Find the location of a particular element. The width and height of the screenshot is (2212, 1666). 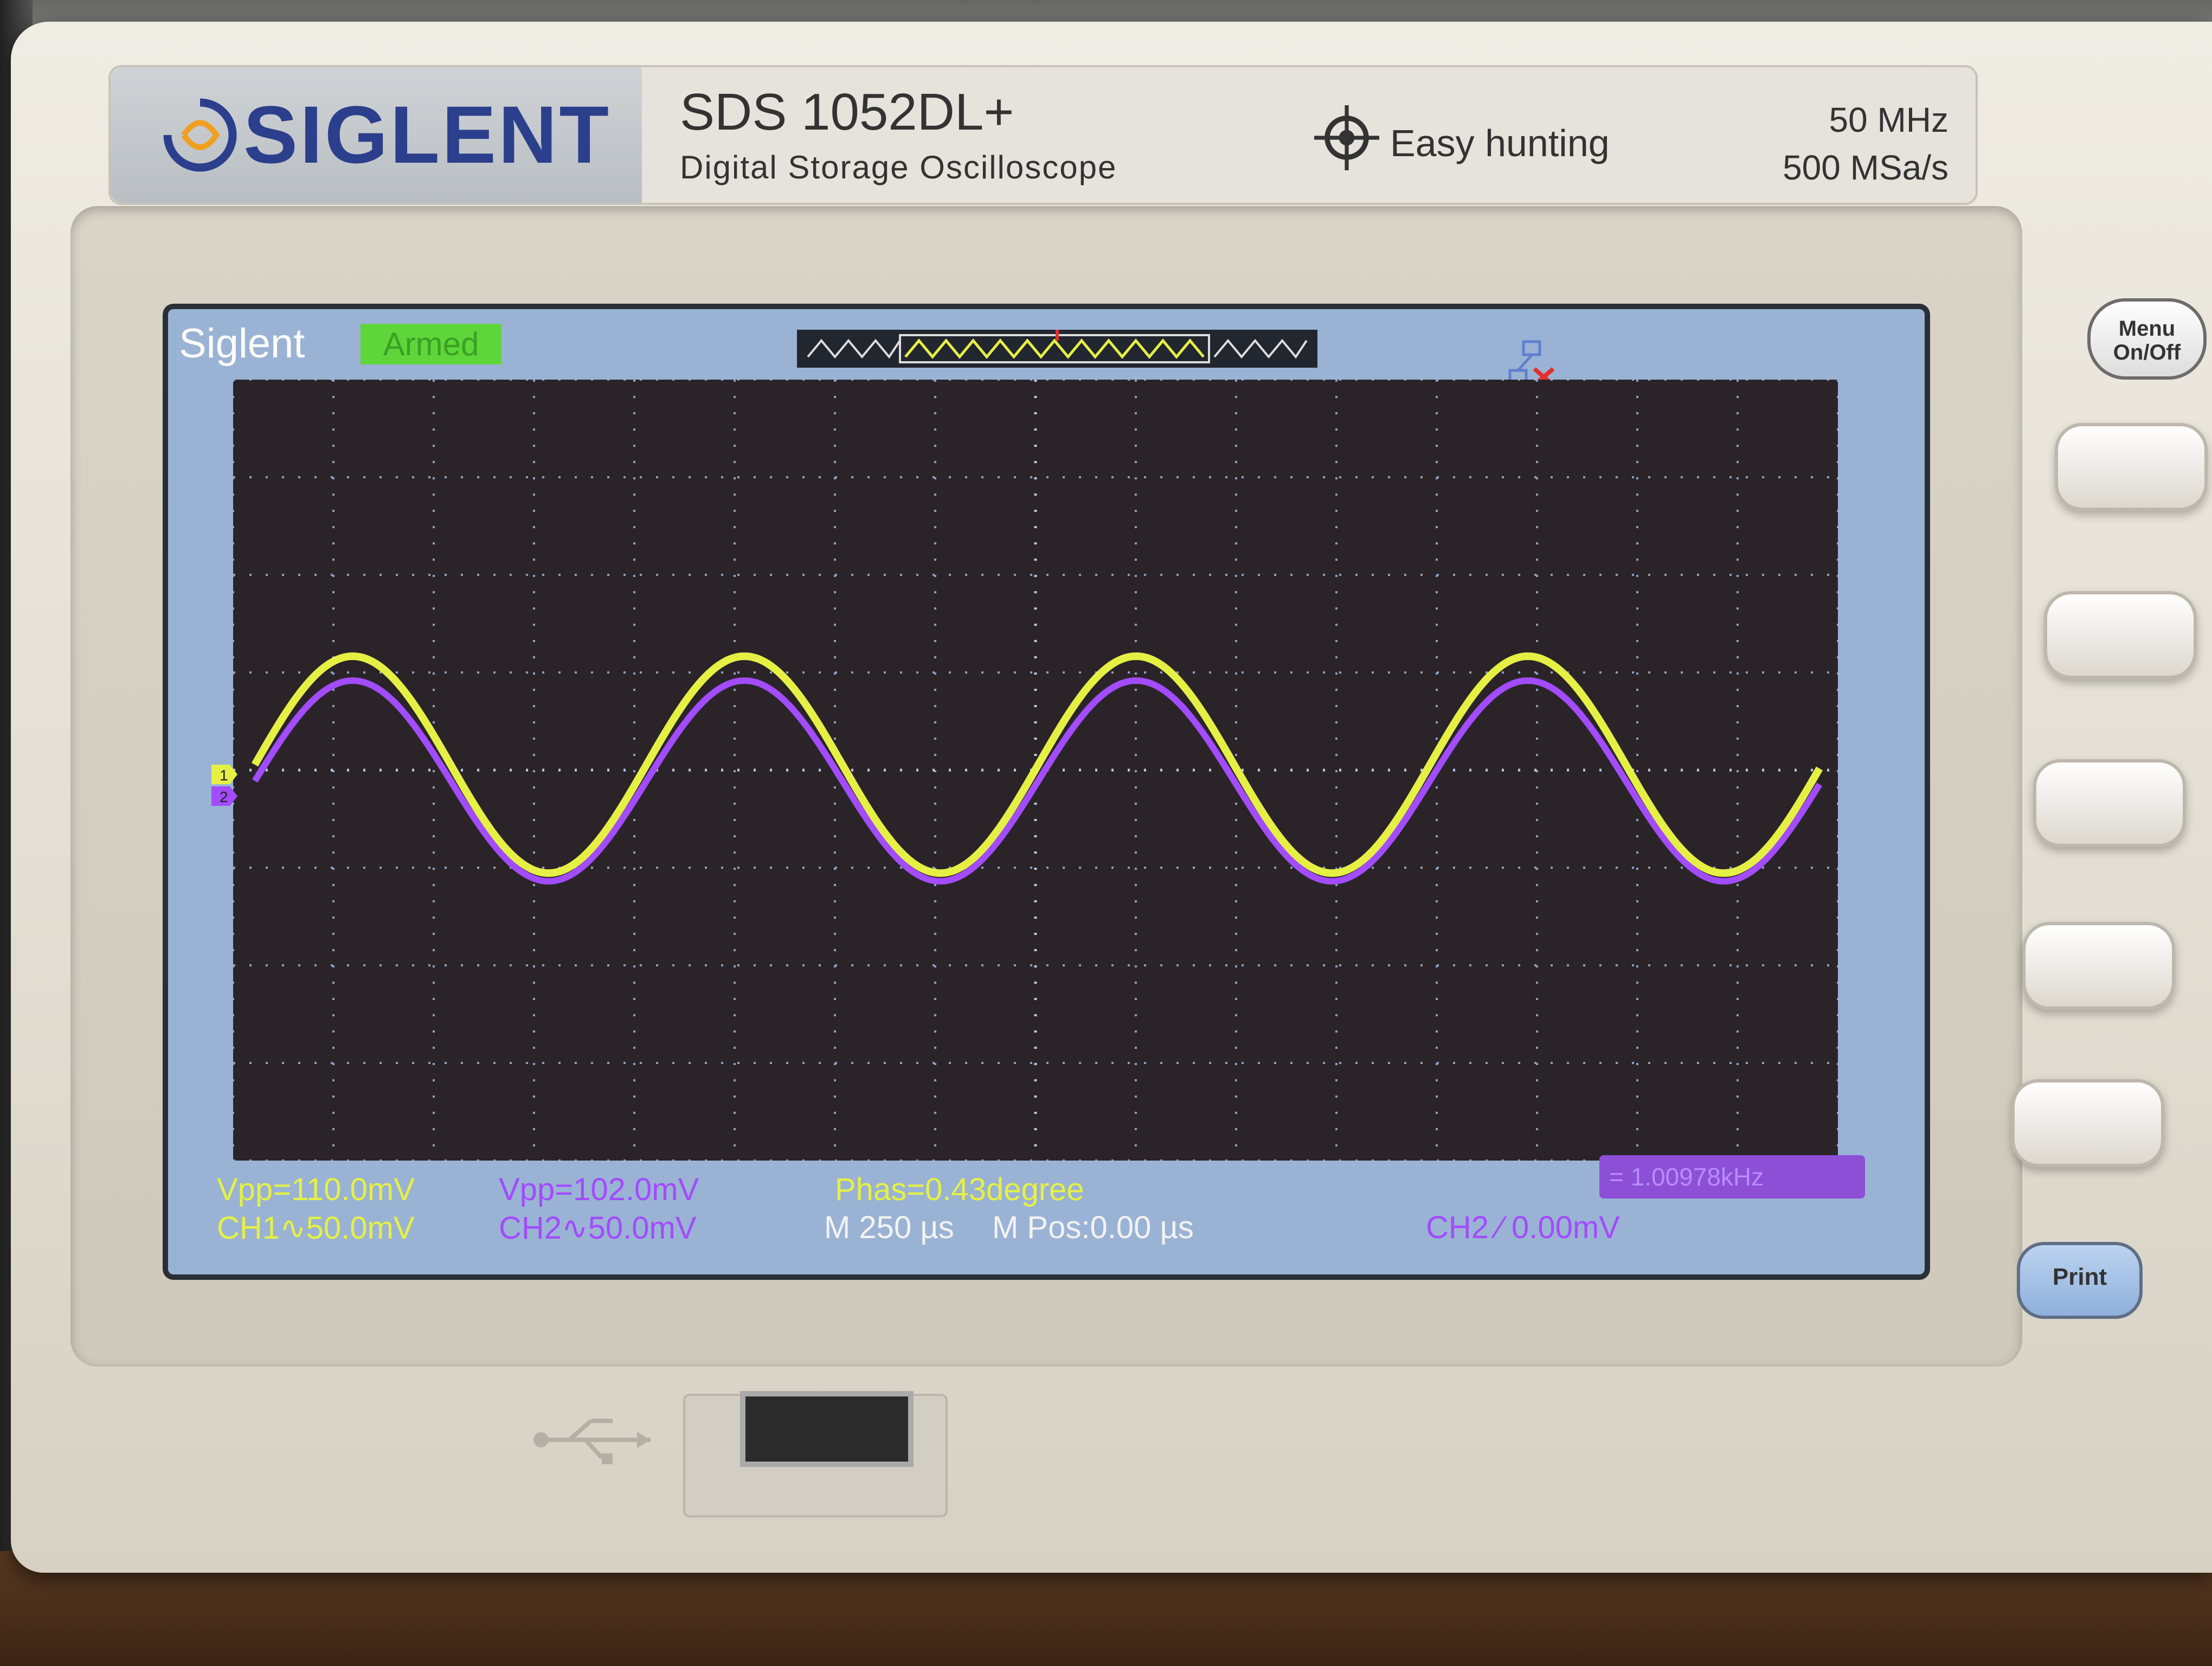

frequency-value: = 1.00978kHz is located at coordinates (1686, 1177).